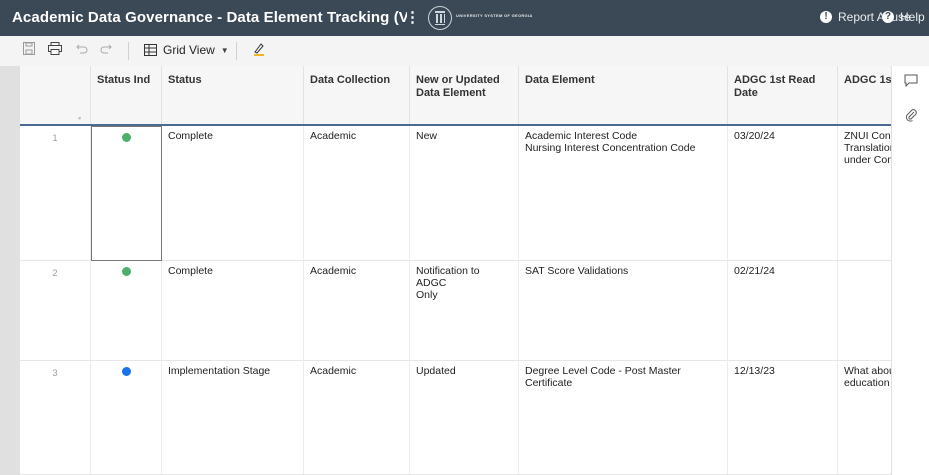 This screenshot has height=475, width=929. I want to click on logo-text: UNIVERSITY SYSTEM OF GEORGIA, so click(494, 15).